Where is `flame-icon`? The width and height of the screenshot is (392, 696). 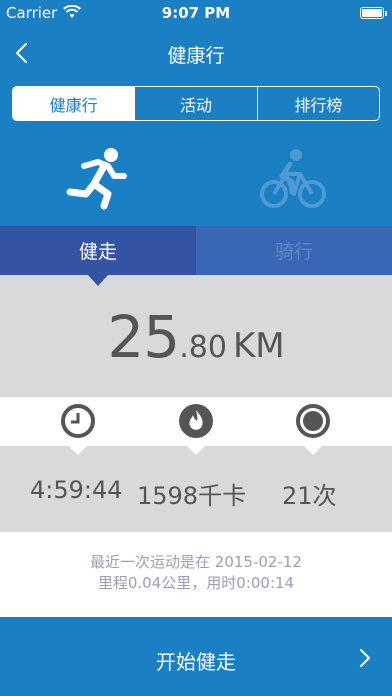
flame-icon is located at coordinates (196, 421).